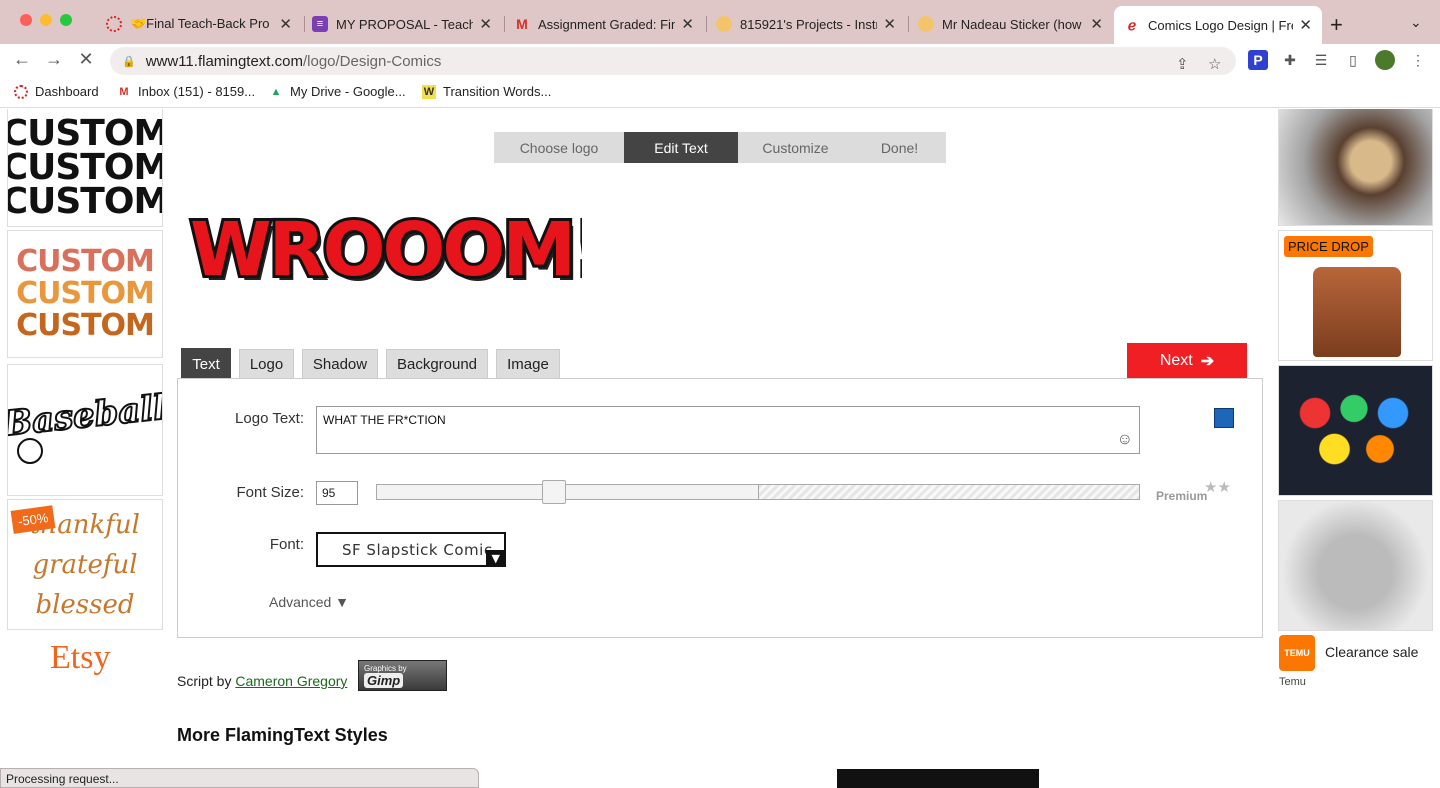 The width and height of the screenshot is (1440, 788). Describe the element at coordinates (114, 24) in the screenshot. I see `target-icon` at that location.